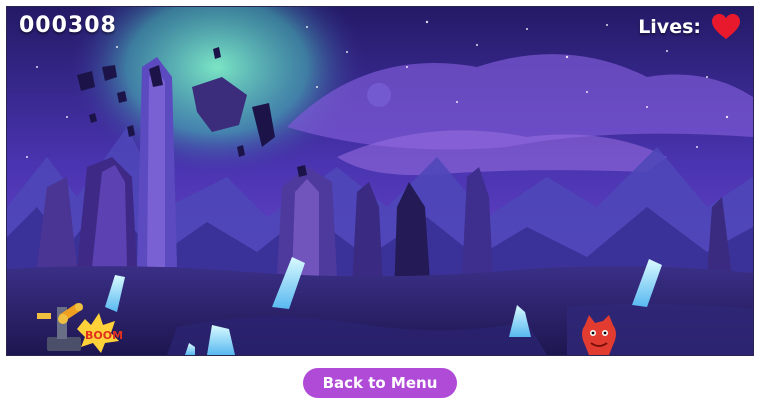 The image size is (760, 404). I want to click on score-counter: 000308, so click(68, 25).